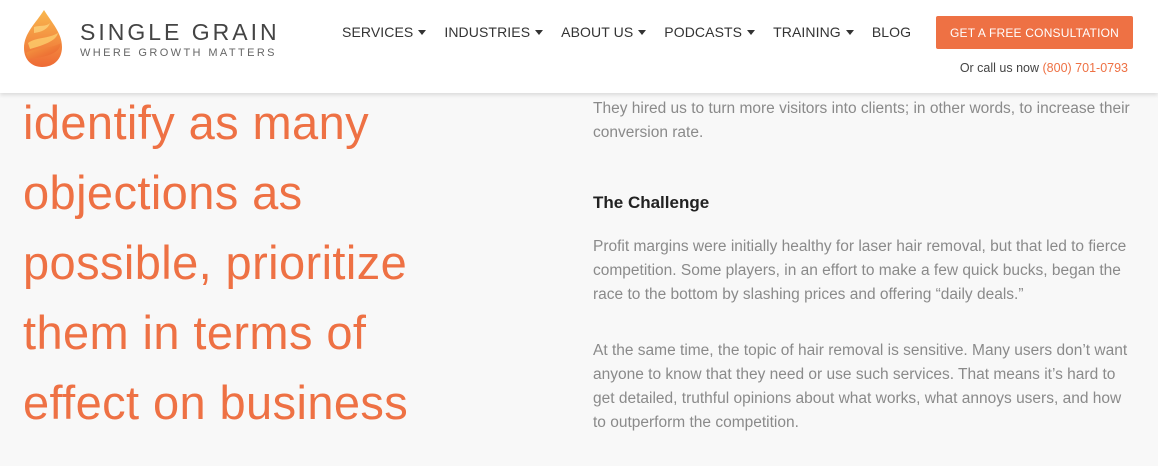 The image size is (1158, 466). I want to click on logo-tagline: WHERE GROWTH MATTERS, so click(178, 52).